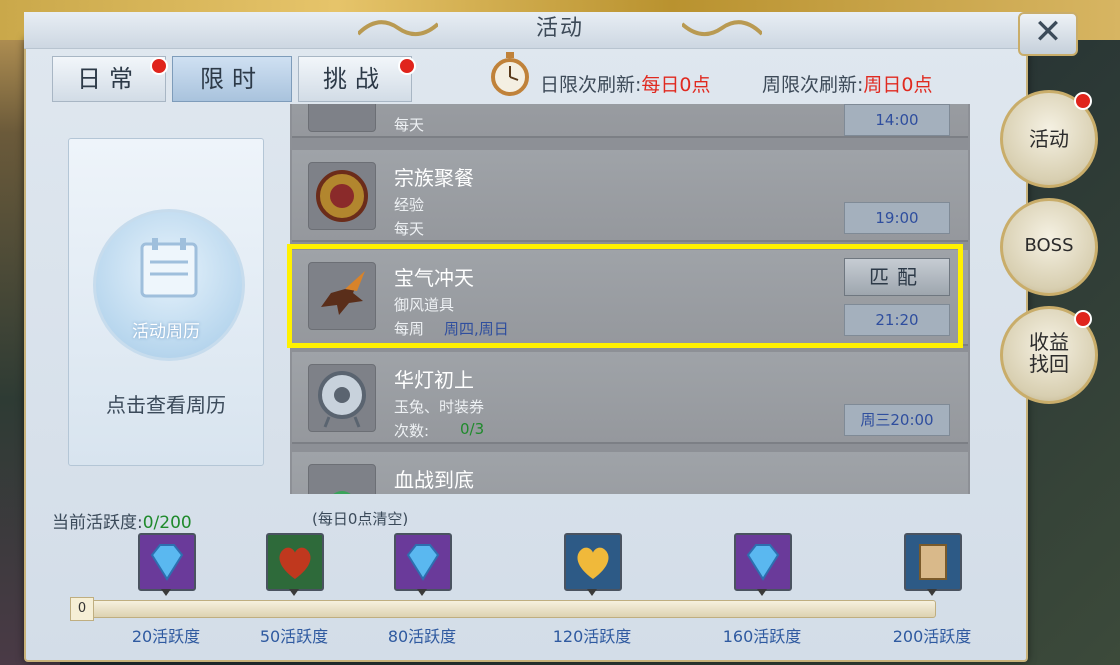 This screenshot has height=665, width=1120. Describe the element at coordinates (472, 429) in the screenshot. I see `activity-count: 0/3` at that location.